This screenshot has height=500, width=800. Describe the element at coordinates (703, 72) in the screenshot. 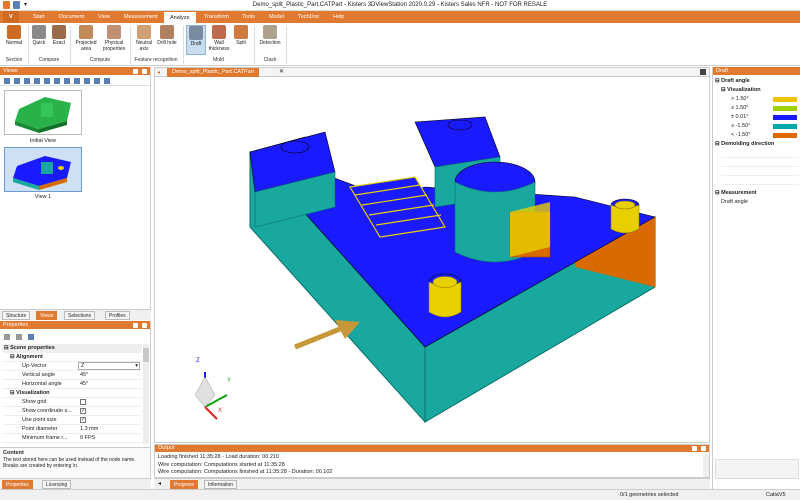

I see `tab-menu-icon` at that location.